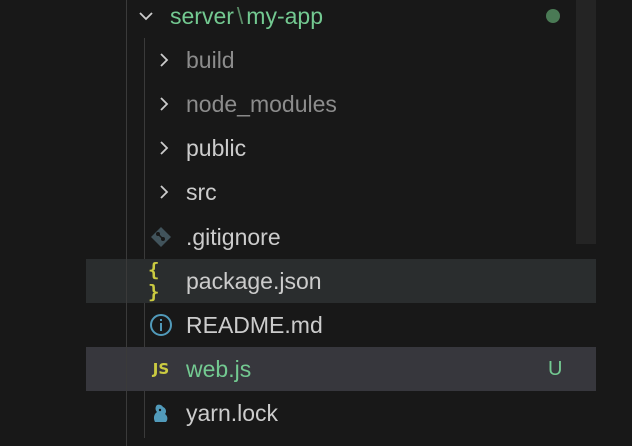 The height and width of the screenshot is (446, 632). Describe the element at coordinates (341, 192) in the screenshot. I see `tree-item-src: src` at that location.